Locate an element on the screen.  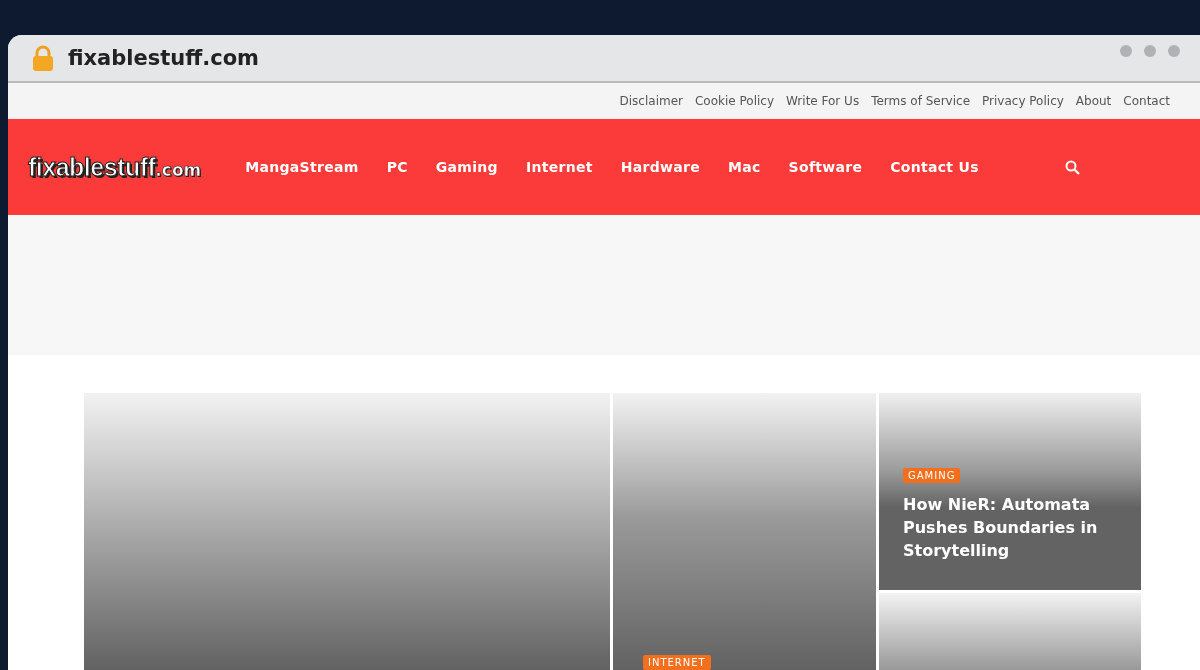
category-tag: INTERNET is located at coordinates (677, 662).